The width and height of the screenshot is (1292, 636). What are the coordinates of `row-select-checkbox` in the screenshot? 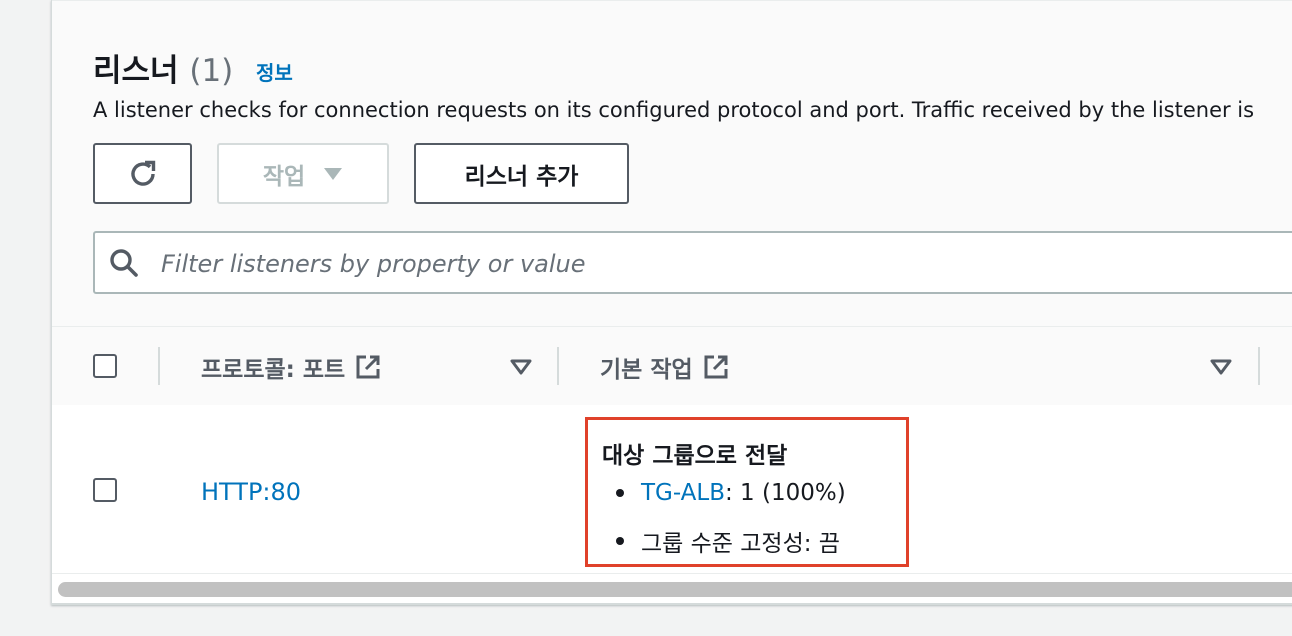 It's located at (105, 490).